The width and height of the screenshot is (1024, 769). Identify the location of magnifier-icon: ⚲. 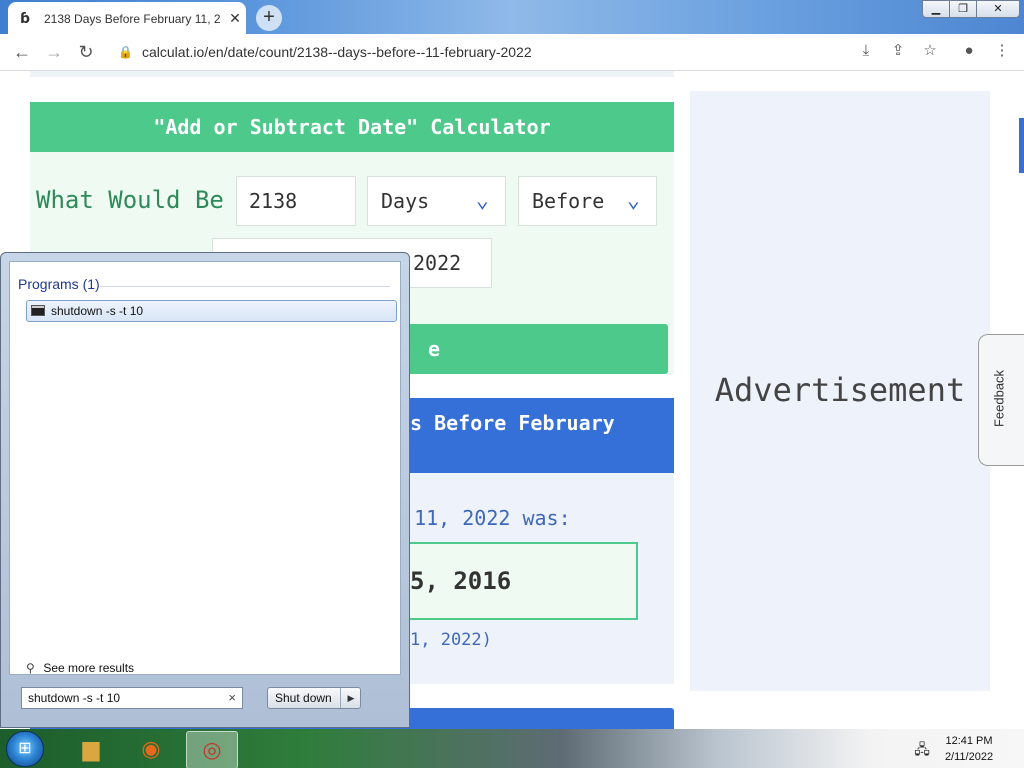
(30, 668).